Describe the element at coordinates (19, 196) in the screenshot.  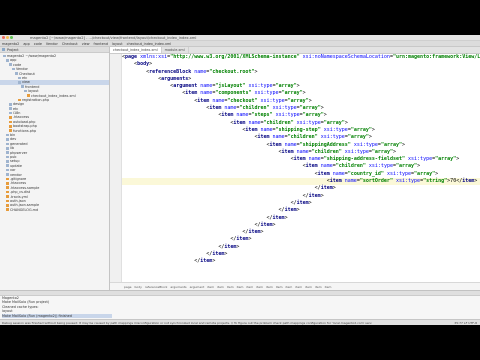
I see `tree-item-label: .travis.yml` at that location.